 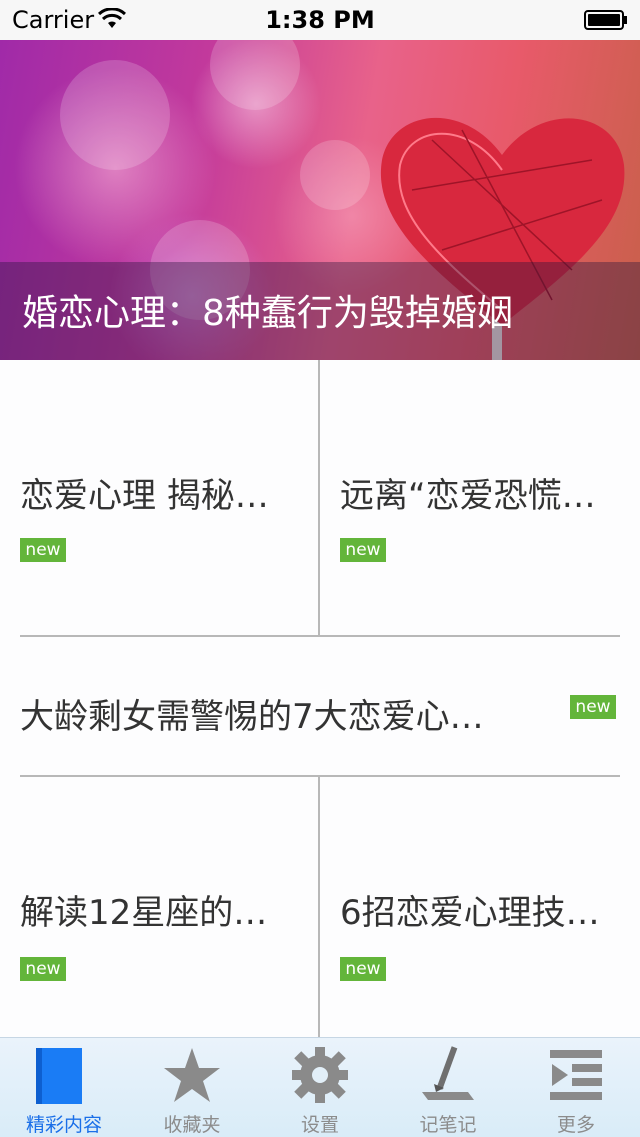 What do you see at coordinates (63, 1125) in the screenshot?
I see `tab-label: 精彩内容` at bounding box center [63, 1125].